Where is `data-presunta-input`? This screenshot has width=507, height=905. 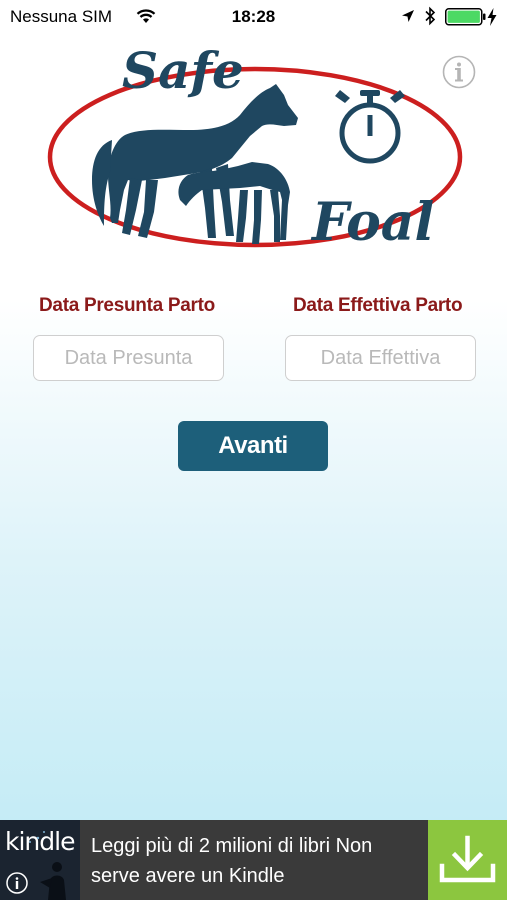
data-presunta-input is located at coordinates (128, 358).